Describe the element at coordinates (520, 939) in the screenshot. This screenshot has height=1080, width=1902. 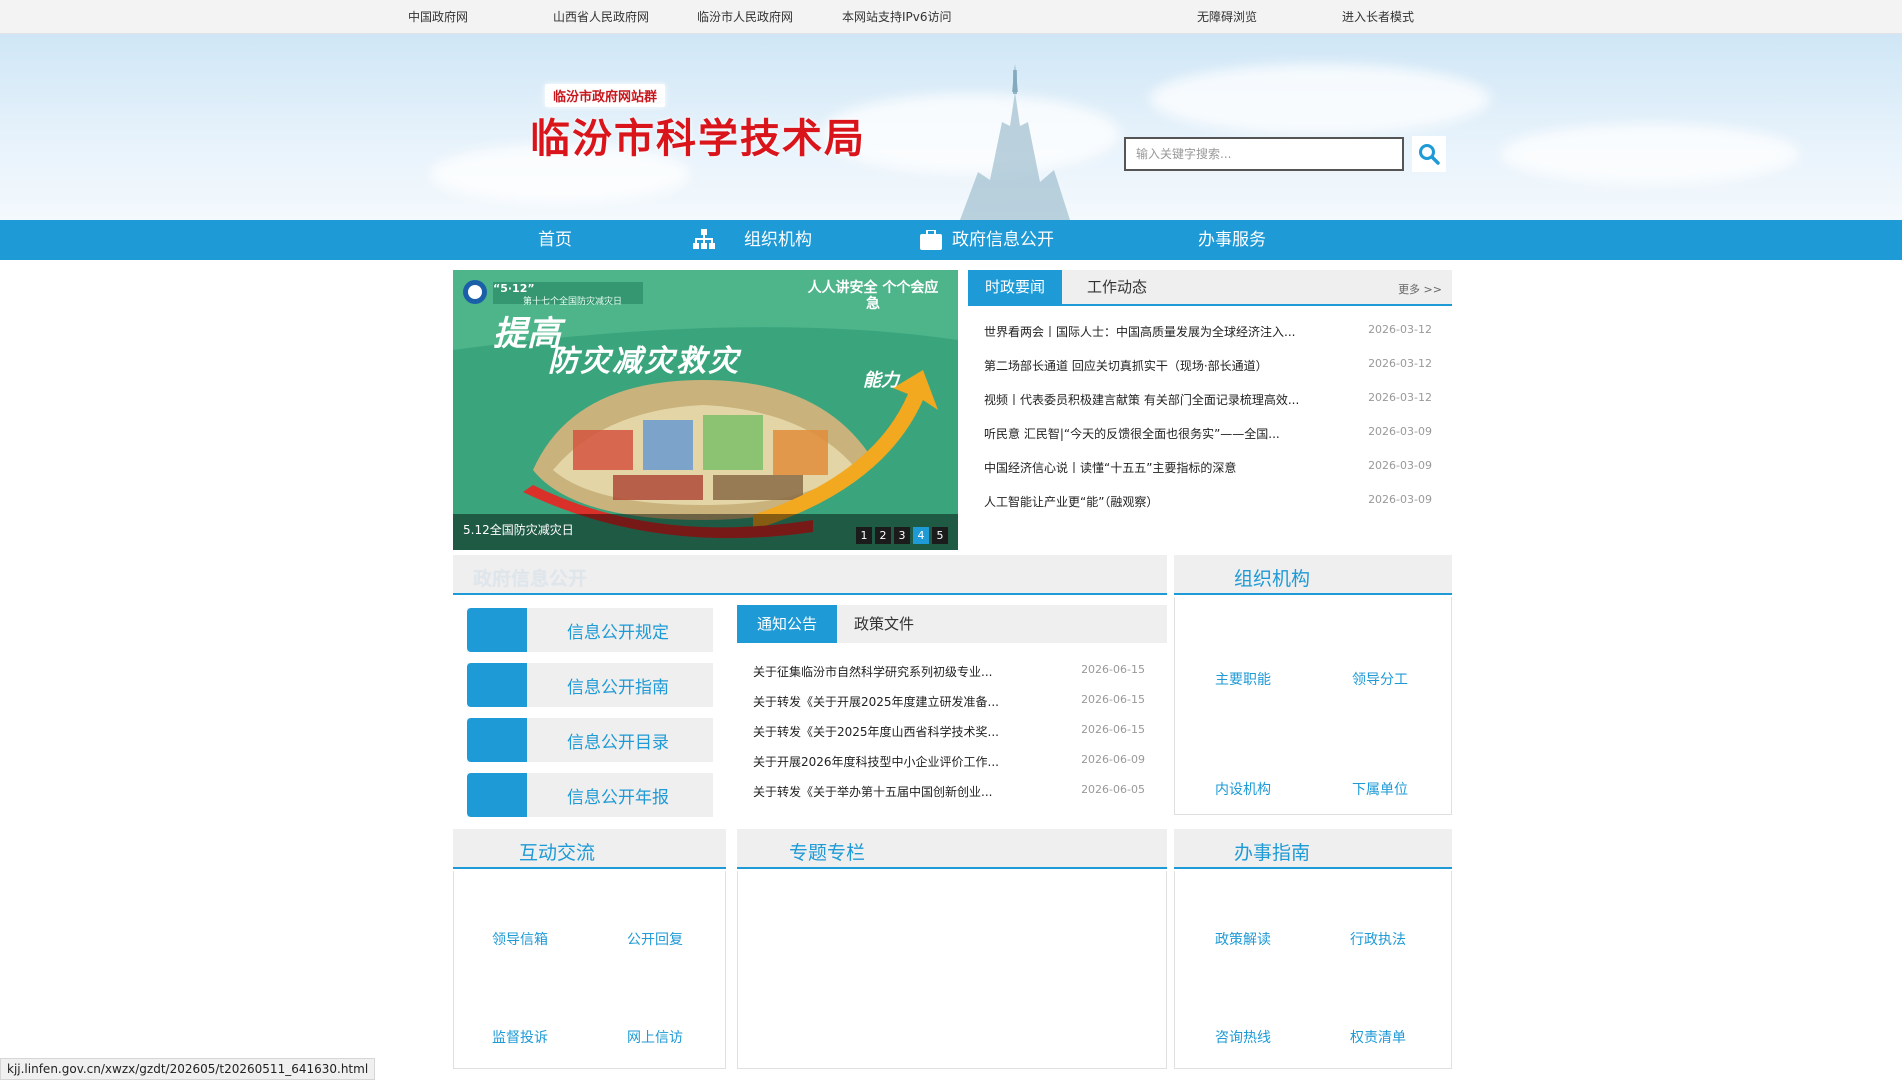
I see `interaction-link-mailbox: 领导信箱` at that location.